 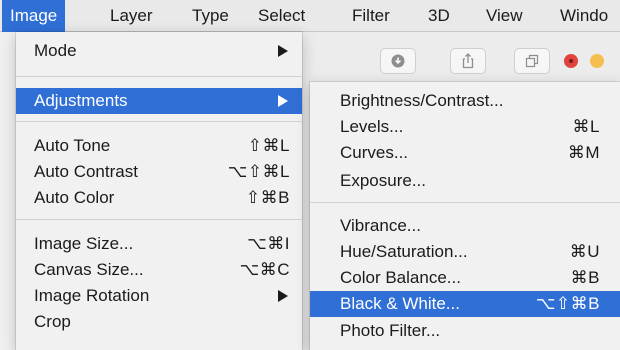 I want to click on close-dot-icon, so click(x=571, y=61).